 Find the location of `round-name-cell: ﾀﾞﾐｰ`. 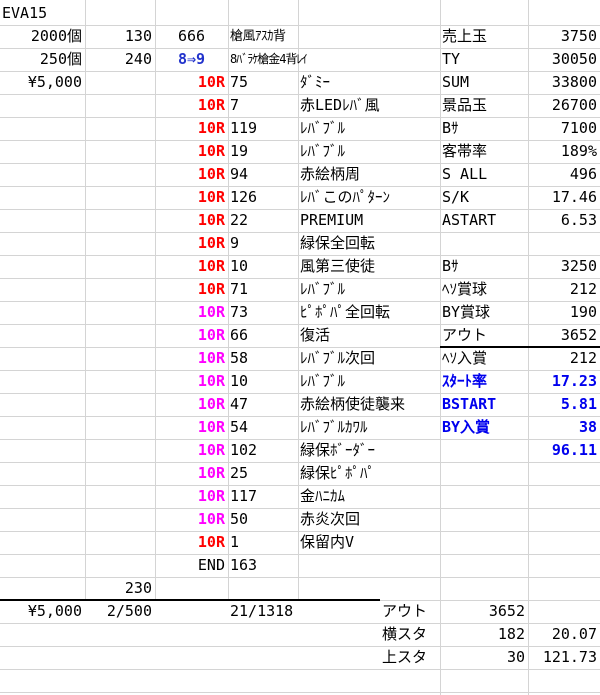

round-name-cell: ﾀﾞﾐｰ is located at coordinates (369, 82).